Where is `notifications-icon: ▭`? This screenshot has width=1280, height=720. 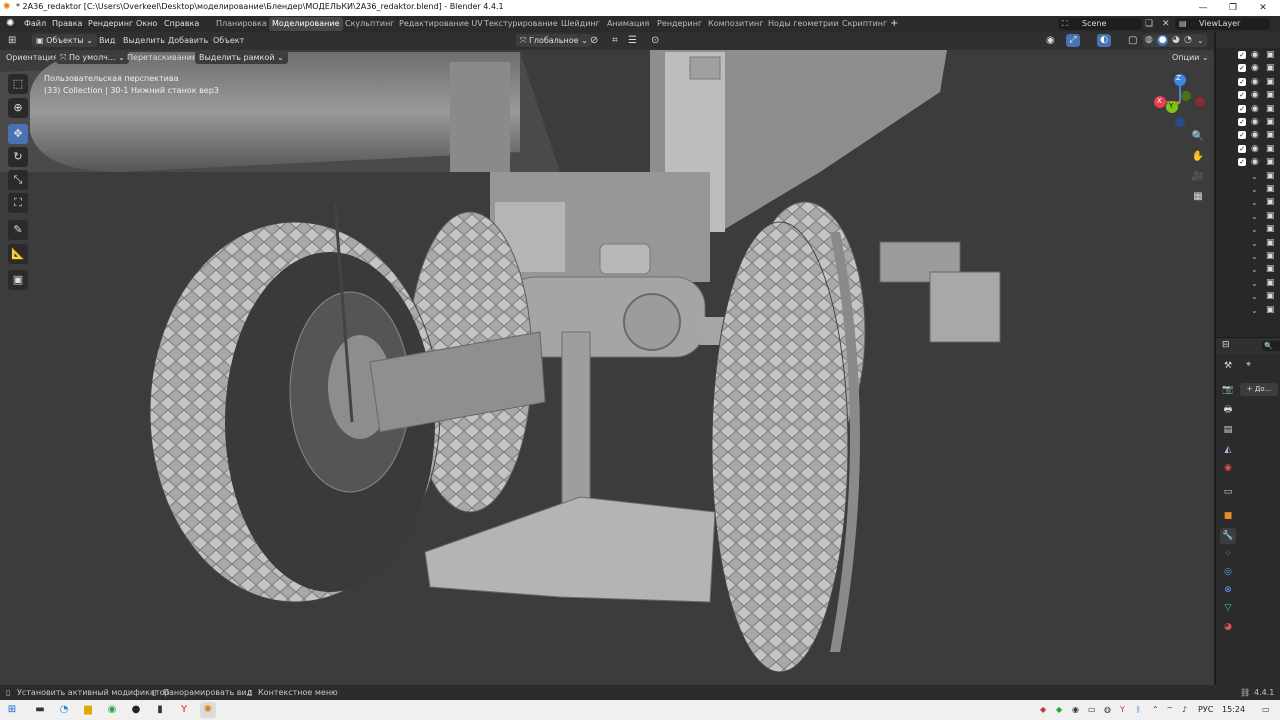 notifications-icon: ▭ is located at coordinates (1266, 710).